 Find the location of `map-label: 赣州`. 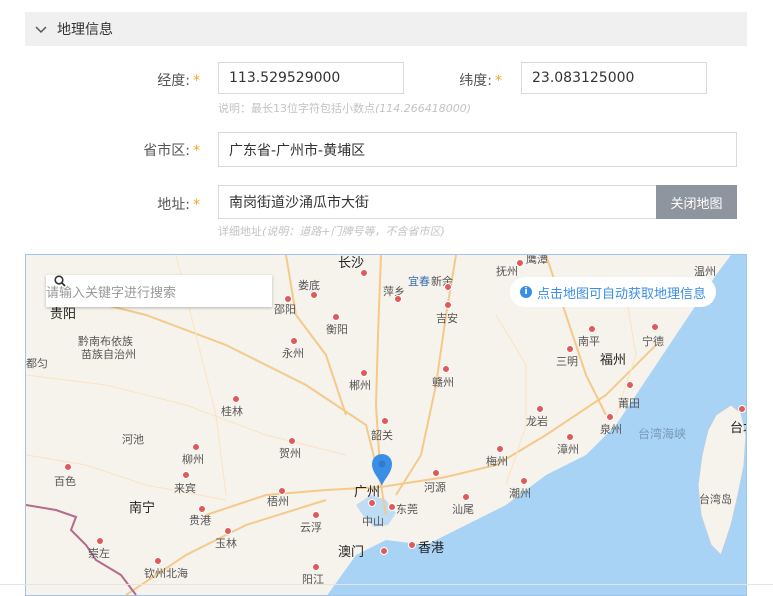

map-label: 赣州 is located at coordinates (443, 382).